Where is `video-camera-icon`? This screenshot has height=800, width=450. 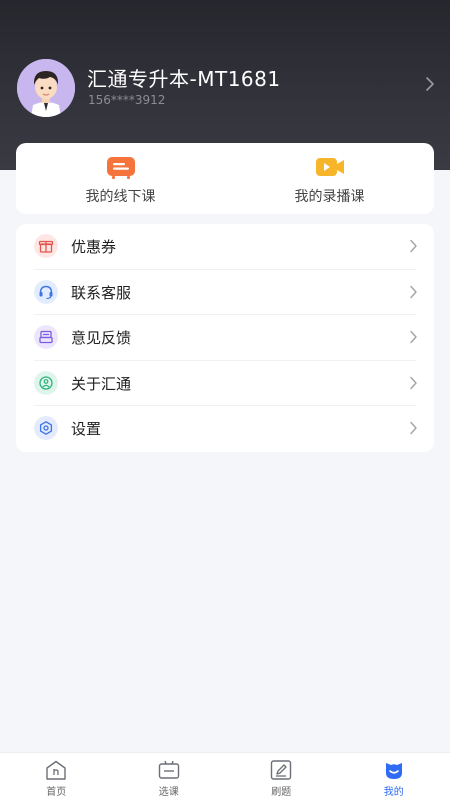 video-camera-icon is located at coordinates (329, 167).